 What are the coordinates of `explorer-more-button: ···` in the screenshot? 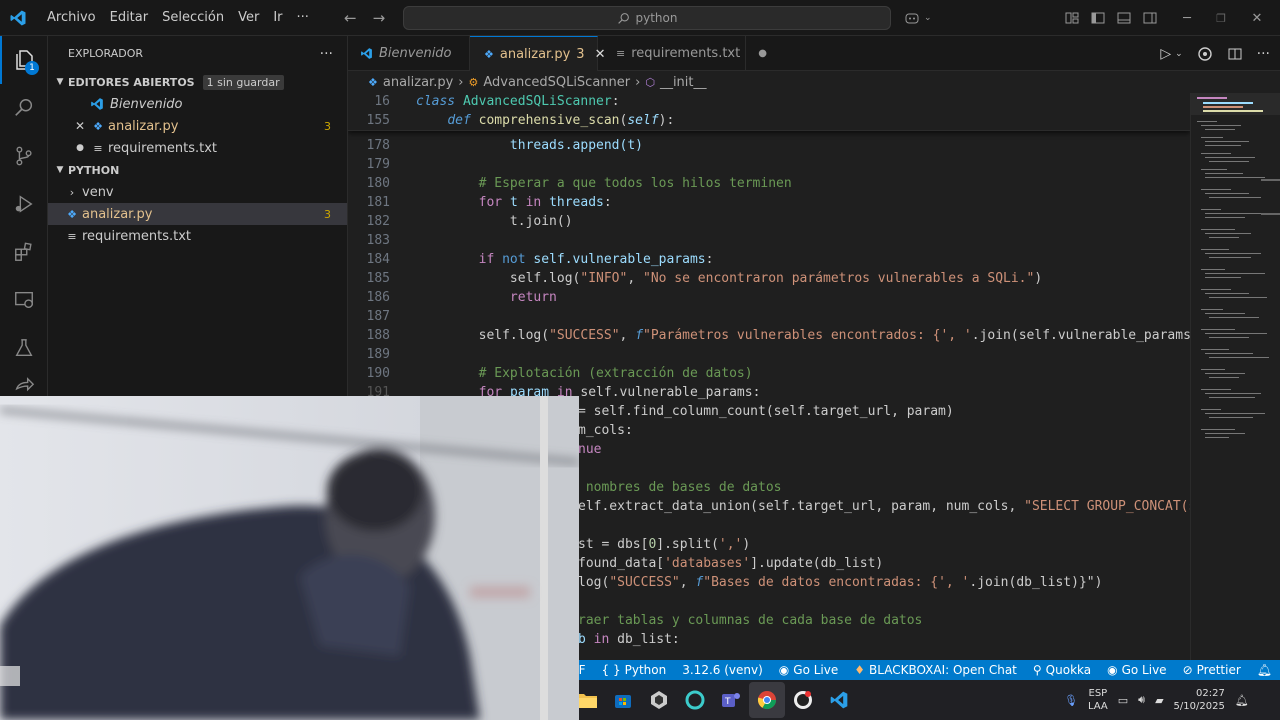 It's located at (326, 54).